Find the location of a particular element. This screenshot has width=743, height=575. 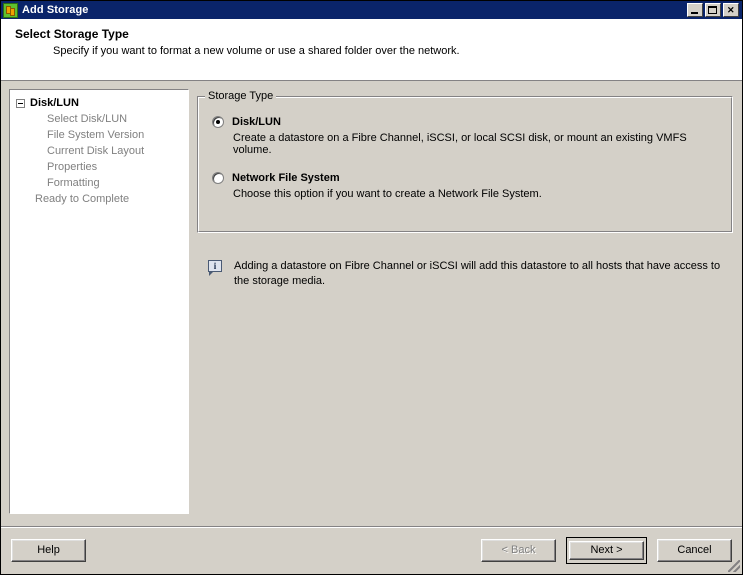

tree-item-file-system-version: File System Version is located at coordinates (99, 135).